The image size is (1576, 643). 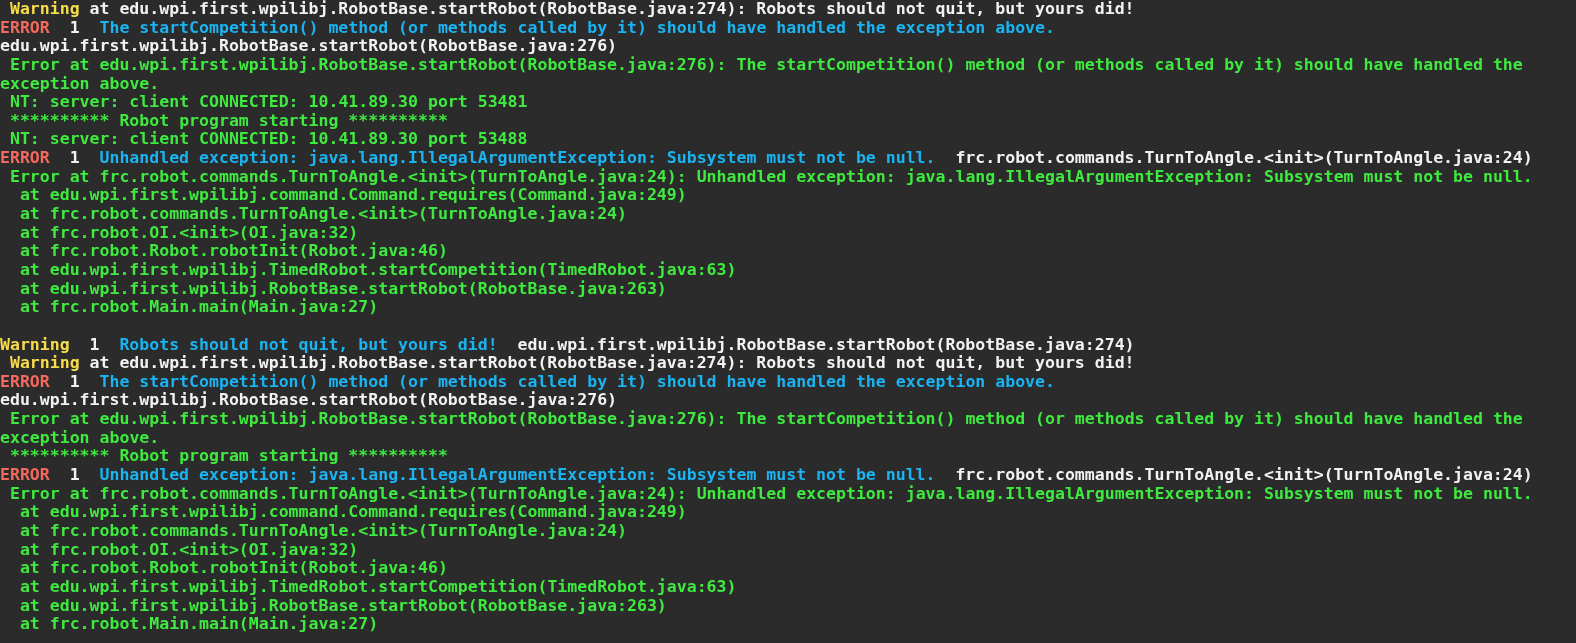 I want to click on log-location: edu.wpi.first.wpilibj.RobotBase.startRobot(RobotBase.java:274), so click(x=826, y=344).